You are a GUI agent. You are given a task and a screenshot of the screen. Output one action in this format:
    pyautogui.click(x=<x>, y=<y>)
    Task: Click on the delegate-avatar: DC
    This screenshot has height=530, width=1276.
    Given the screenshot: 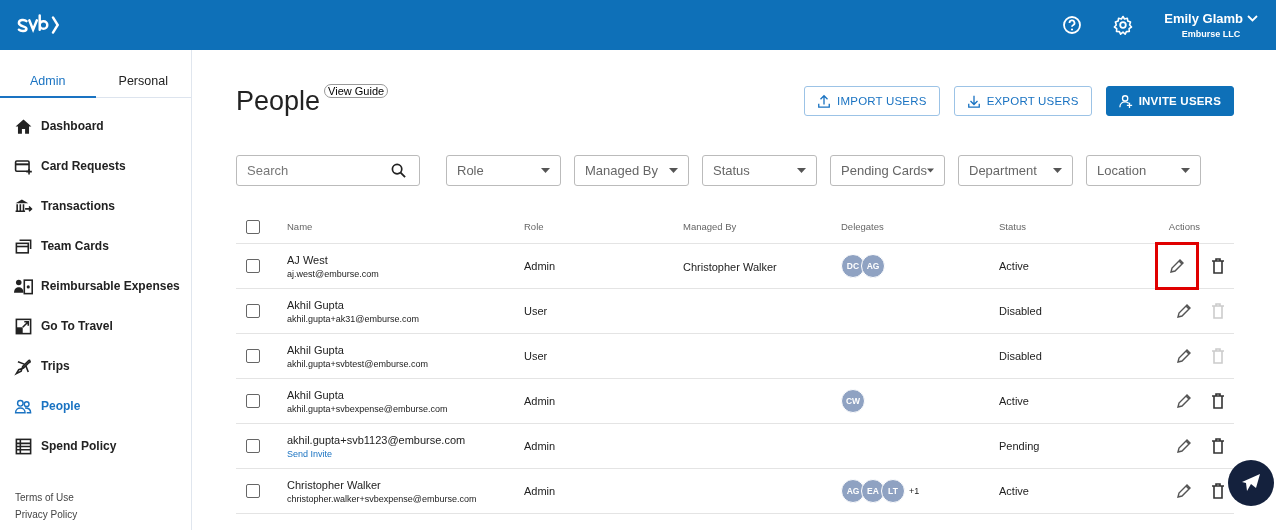 What is the action you would take?
    pyautogui.click(x=853, y=266)
    